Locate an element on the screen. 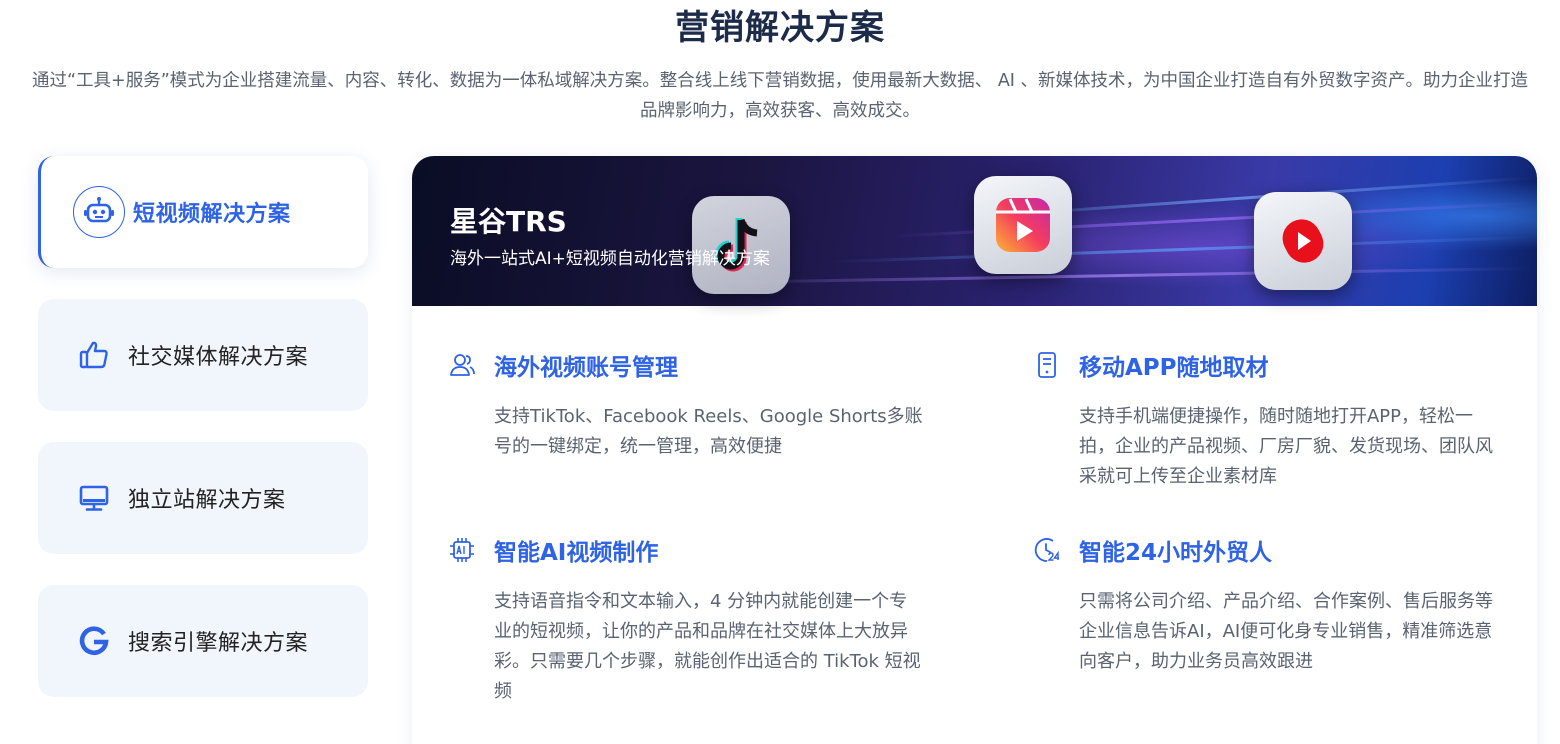 The height and width of the screenshot is (744, 1560). sidebar-item-independent-site: 独立站解决方案 is located at coordinates (203, 498).